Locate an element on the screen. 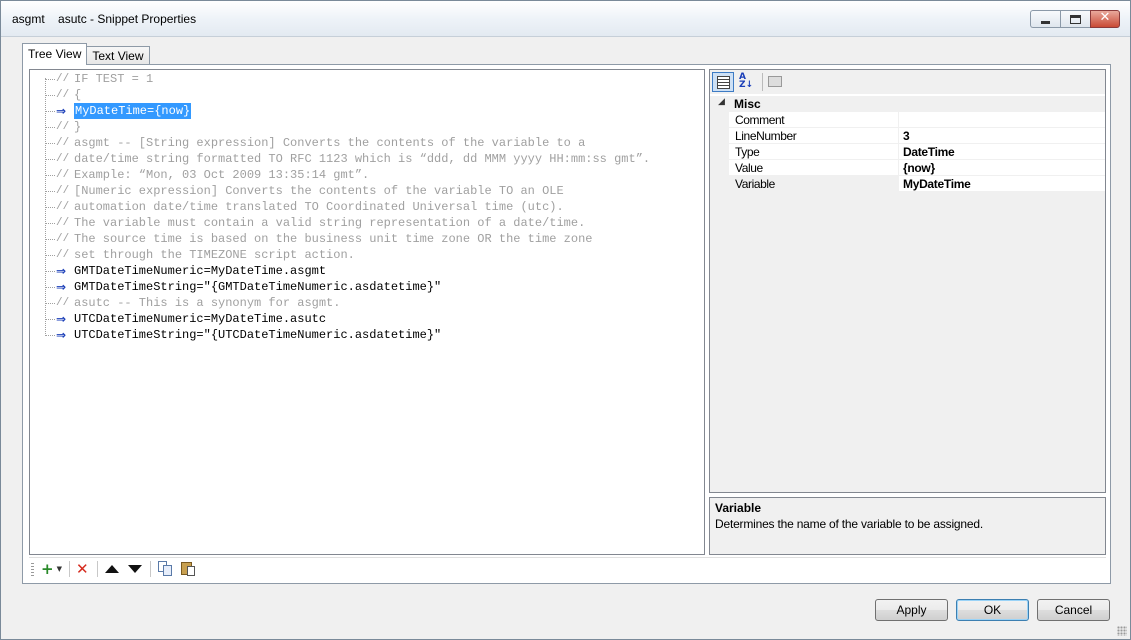  tree-node-comment: //} is located at coordinates (367, 127).